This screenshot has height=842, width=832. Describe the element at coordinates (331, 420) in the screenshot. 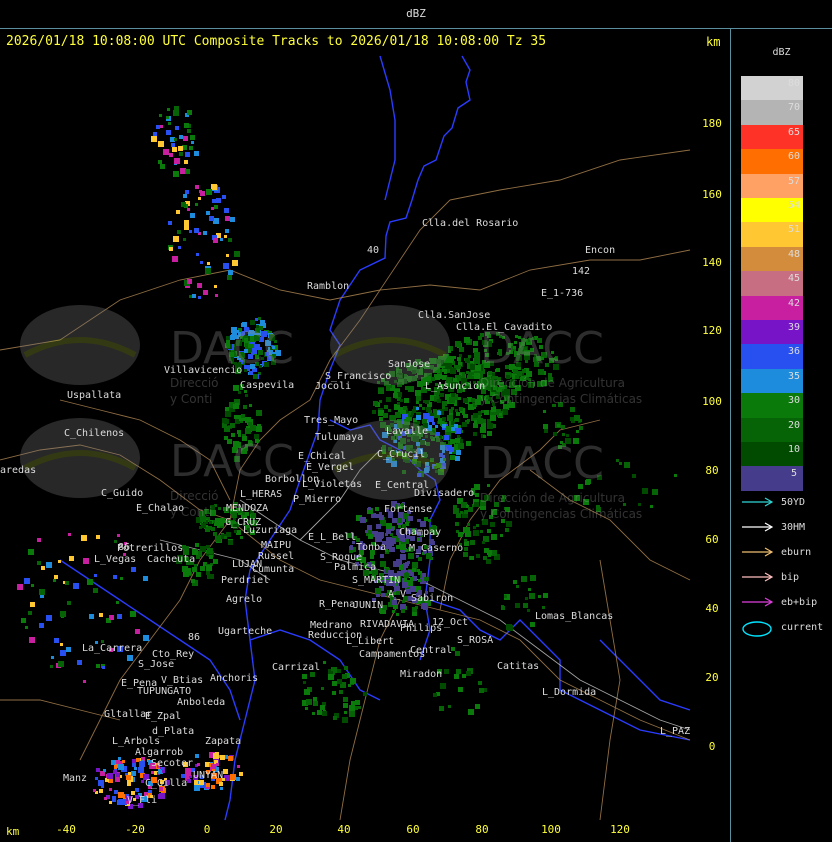

I see `place-label: Tres_Mayo` at that location.